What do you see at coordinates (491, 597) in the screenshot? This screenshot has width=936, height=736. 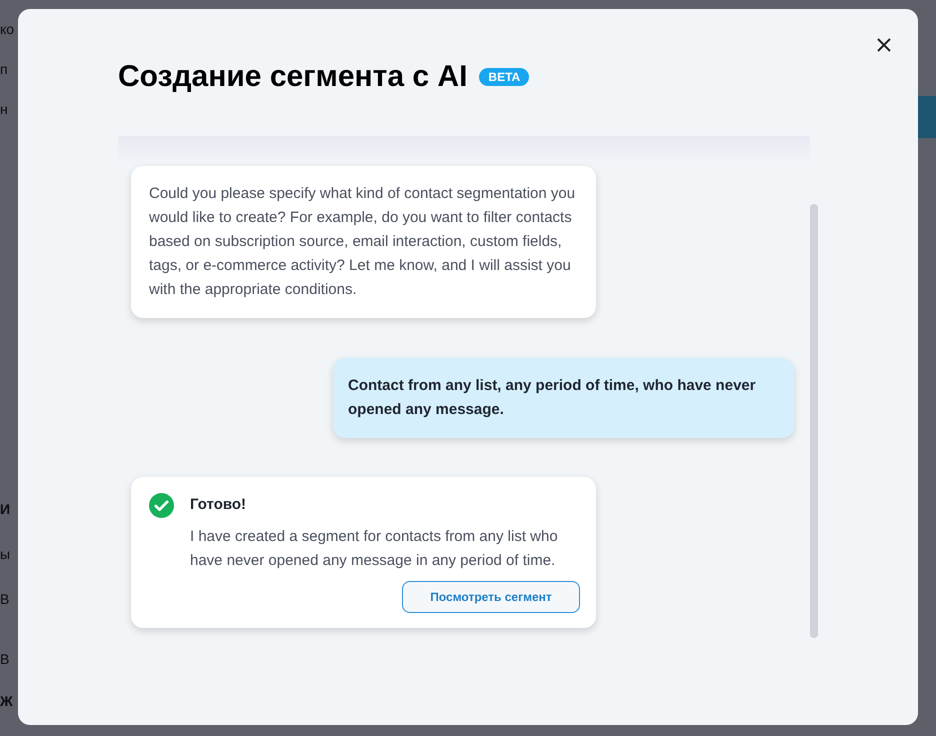 I see `view-segment-button: Посмотреть сегмент` at bounding box center [491, 597].